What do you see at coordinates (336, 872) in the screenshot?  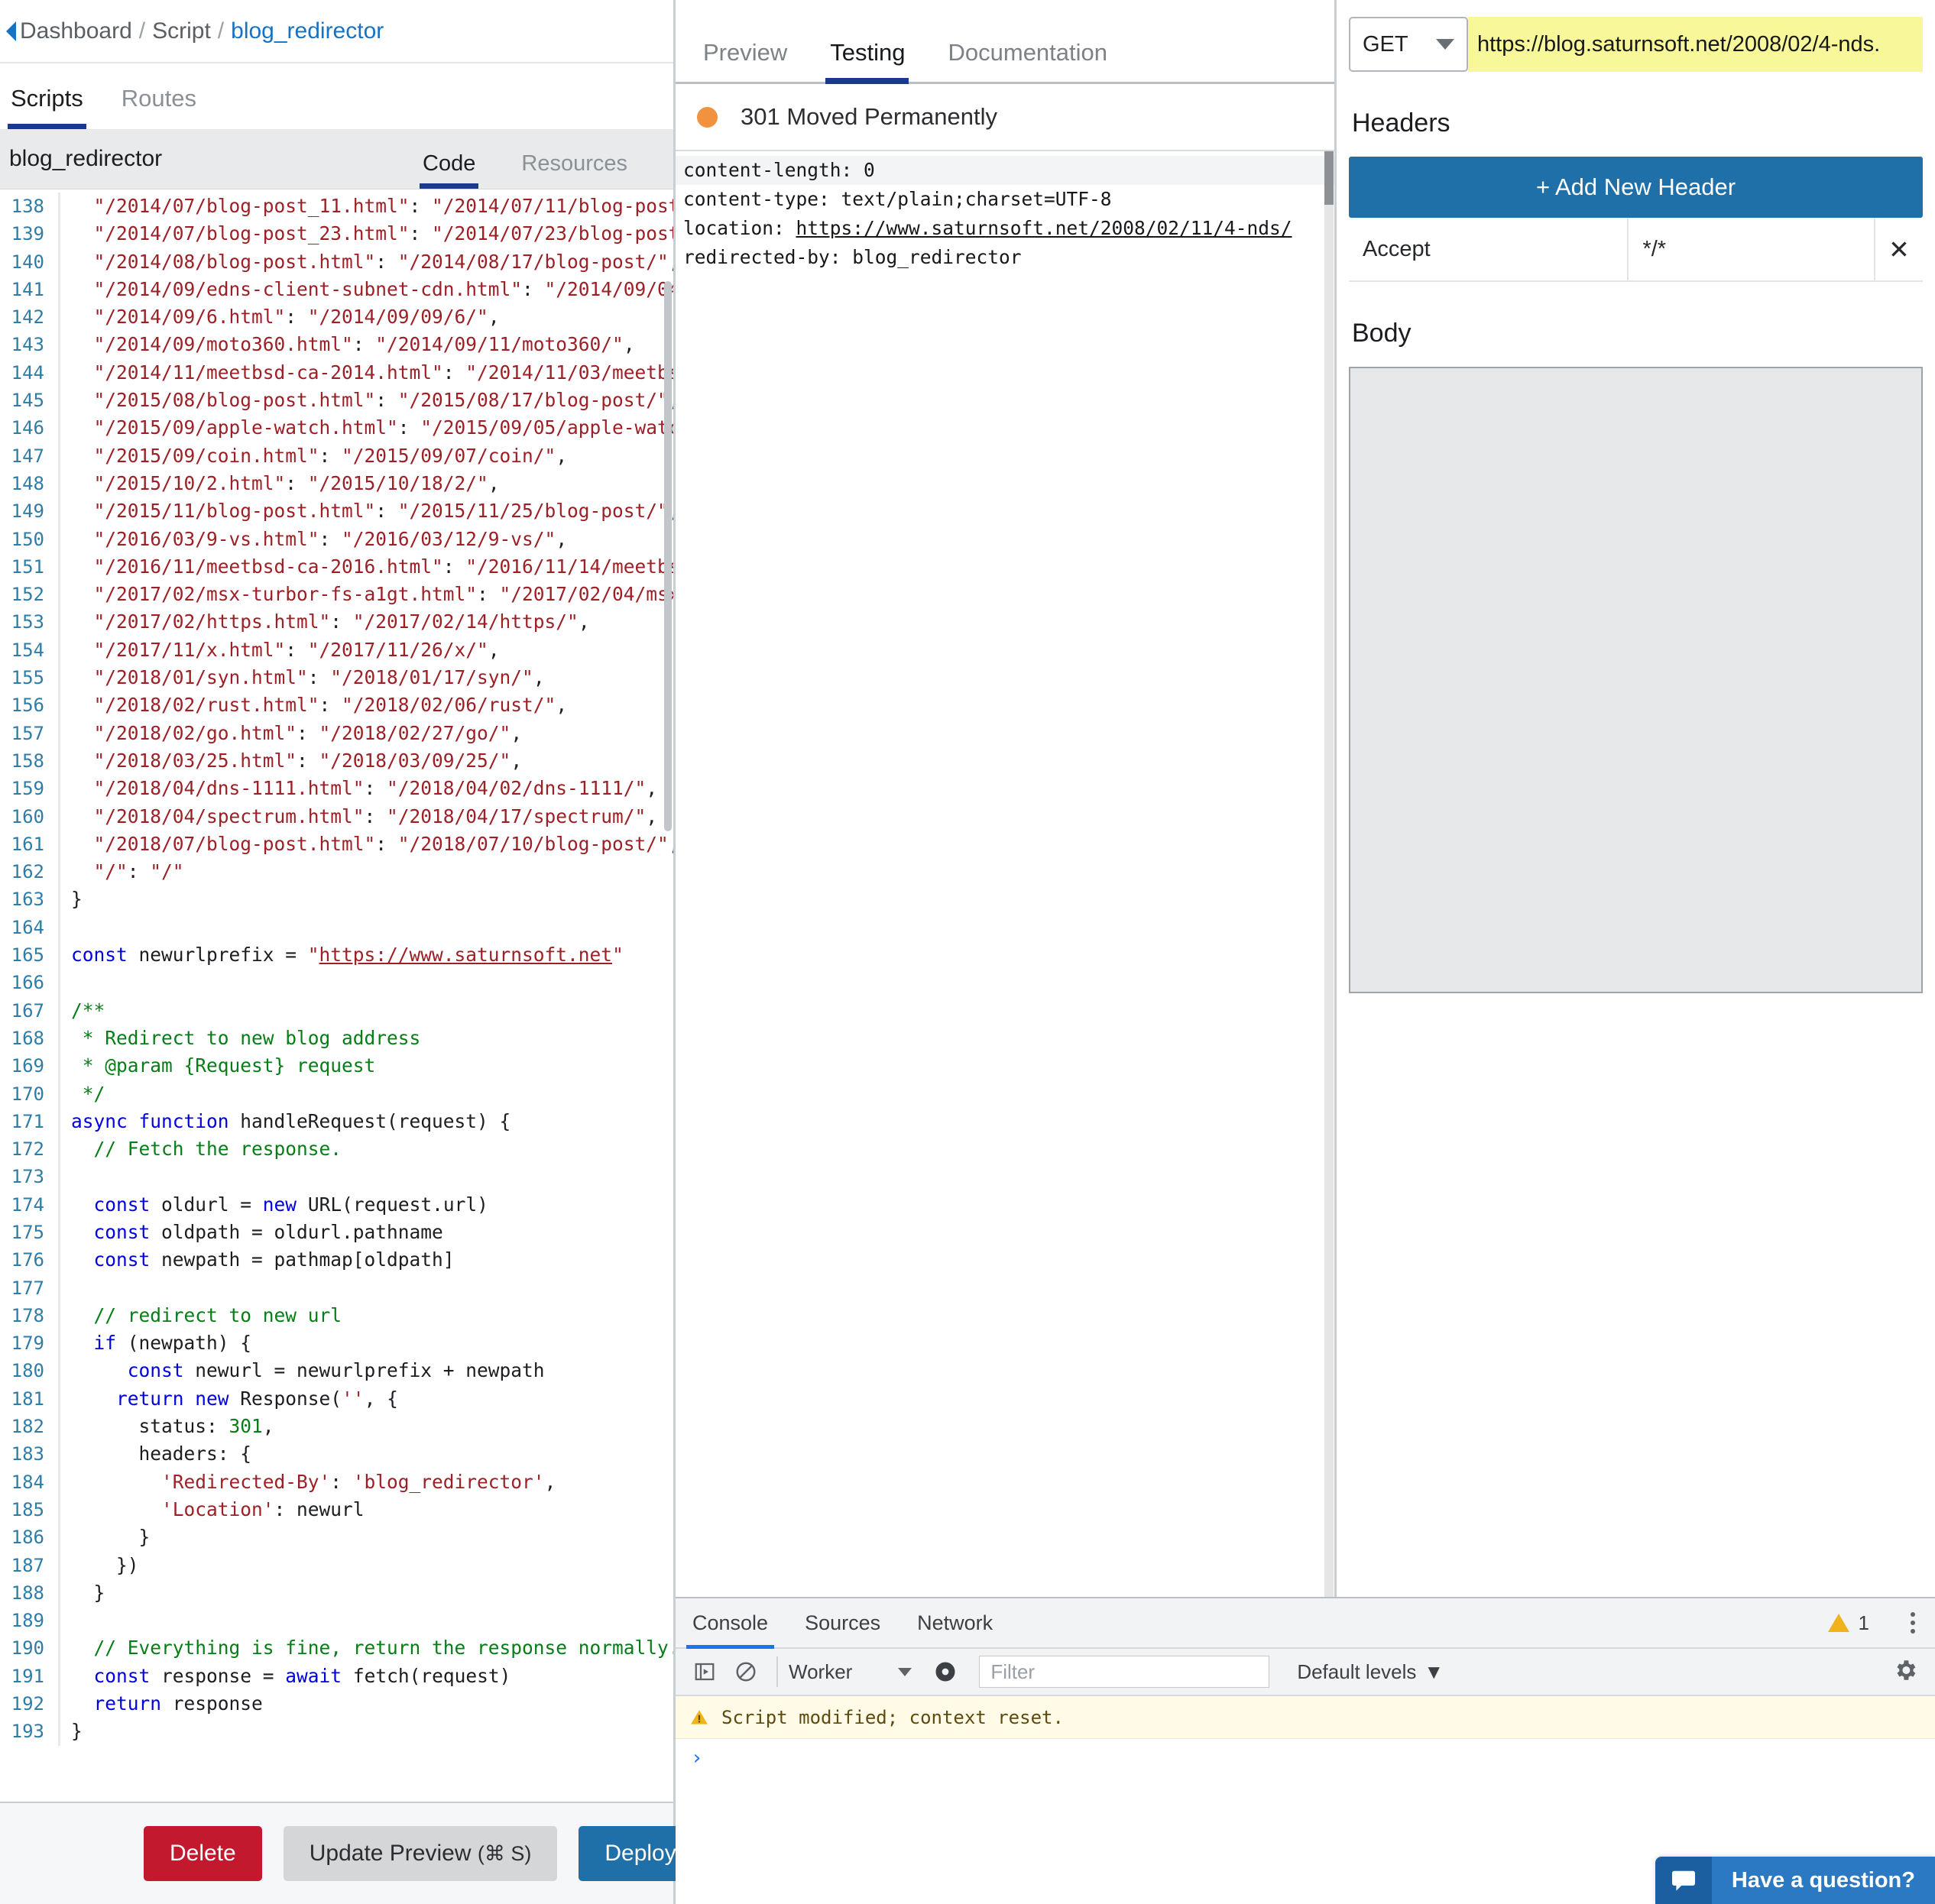 I see `code-line: 162 "/": "/"` at bounding box center [336, 872].